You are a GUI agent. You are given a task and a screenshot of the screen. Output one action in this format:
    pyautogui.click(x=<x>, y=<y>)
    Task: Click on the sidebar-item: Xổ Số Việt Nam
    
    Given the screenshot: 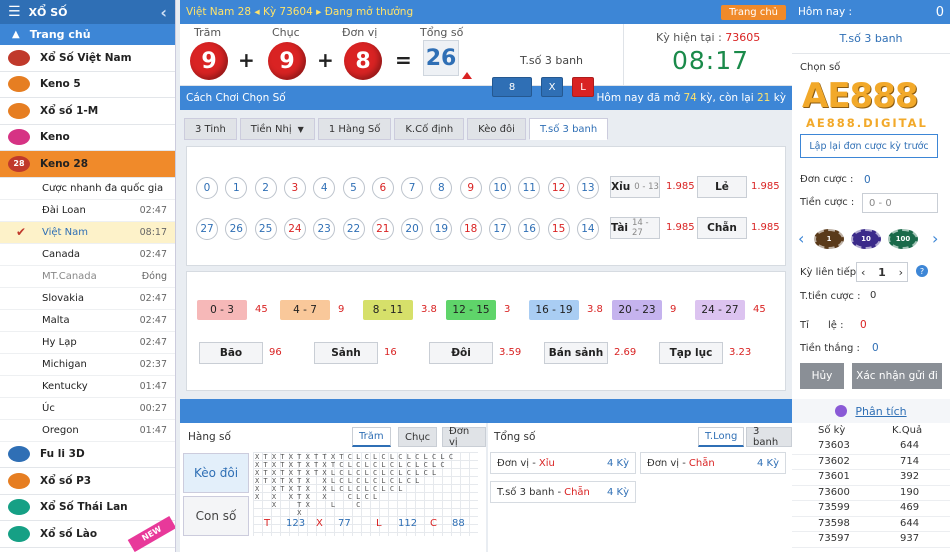 What is the action you would take?
    pyautogui.click(x=87, y=58)
    